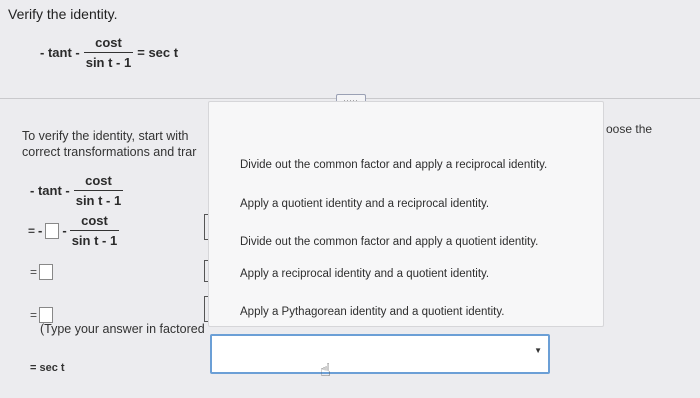 The width and height of the screenshot is (700, 398). I want to click on work-numerator-1: cost, so click(98, 180).